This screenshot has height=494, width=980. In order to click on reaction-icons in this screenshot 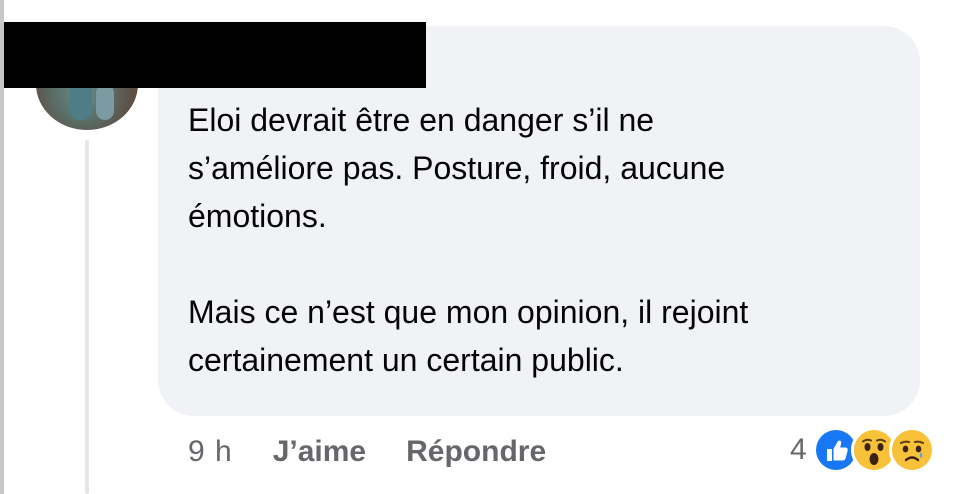, I will do `click(873, 450)`.